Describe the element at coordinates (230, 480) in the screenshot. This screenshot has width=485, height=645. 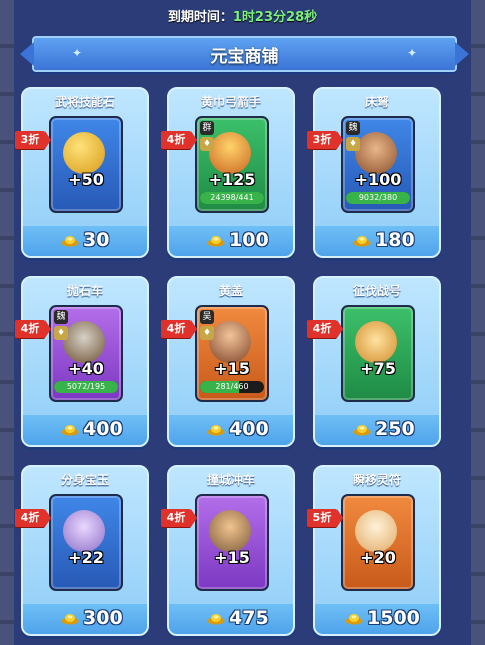
I see `item-name: 撞城冲车` at that location.